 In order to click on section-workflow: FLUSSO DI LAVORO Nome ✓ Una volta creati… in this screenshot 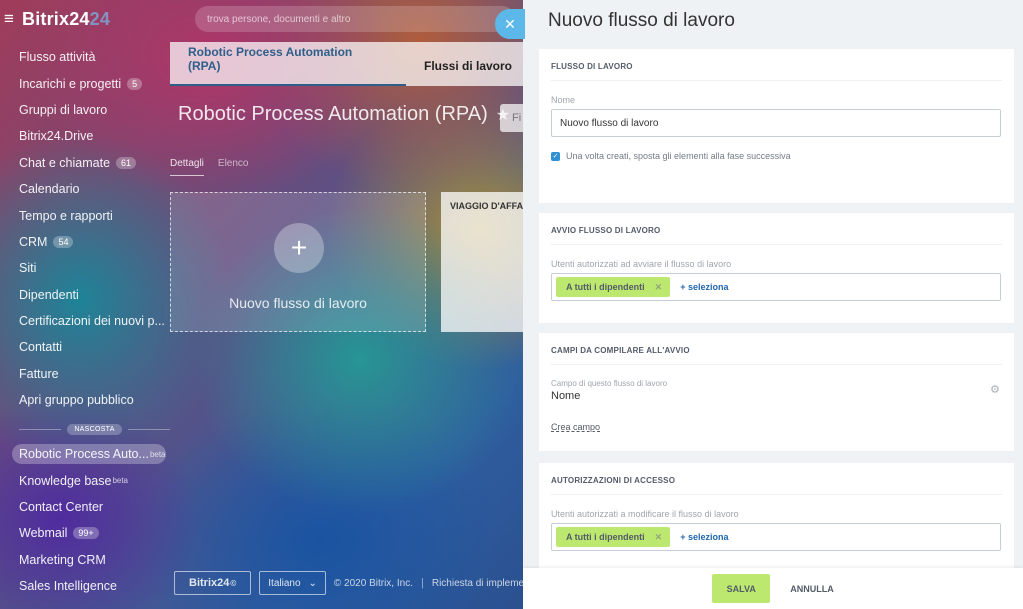, I will do `click(776, 126)`.